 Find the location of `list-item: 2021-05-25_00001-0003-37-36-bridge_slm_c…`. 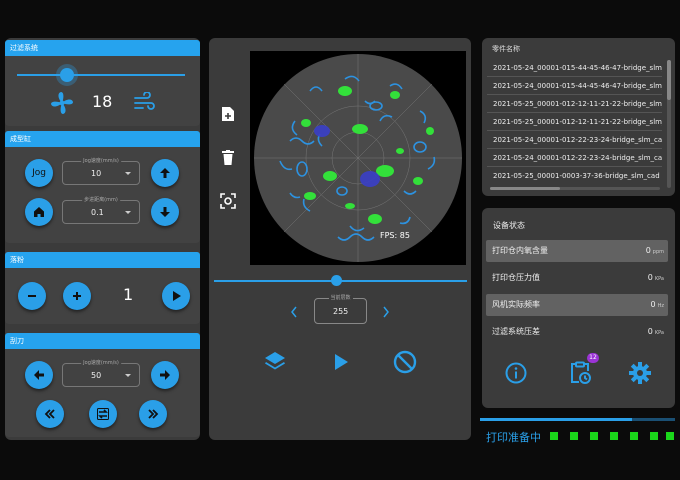

list-item: 2021-05-25_00001-0003-37-36-bridge_slm_c… is located at coordinates (574, 176).